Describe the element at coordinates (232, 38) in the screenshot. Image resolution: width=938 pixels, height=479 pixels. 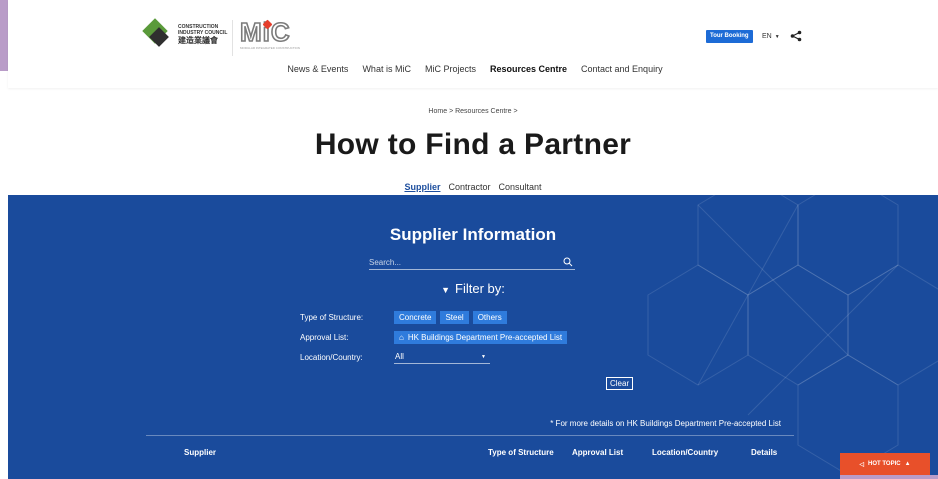
I see `logo-divider` at that location.